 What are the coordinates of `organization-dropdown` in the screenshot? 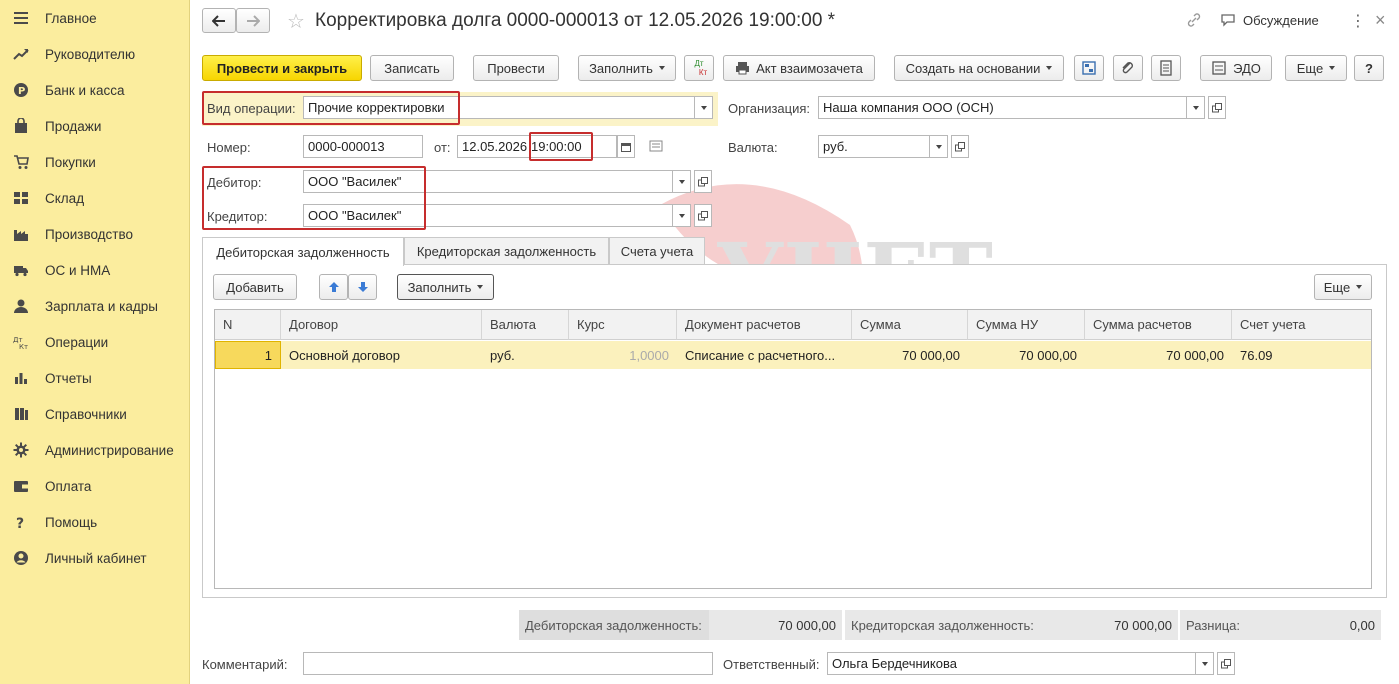 It's located at (1196, 107).